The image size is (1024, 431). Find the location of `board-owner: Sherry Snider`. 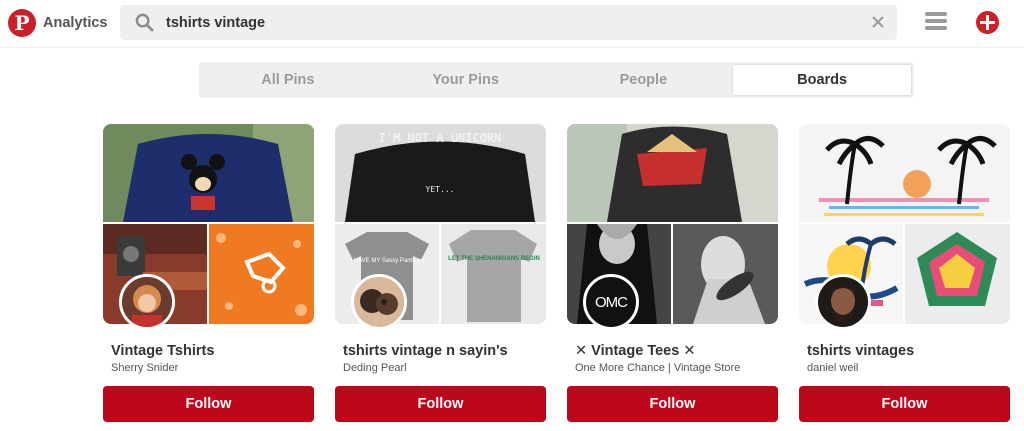

board-owner: Sherry Snider is located at coordinates (144, 368).